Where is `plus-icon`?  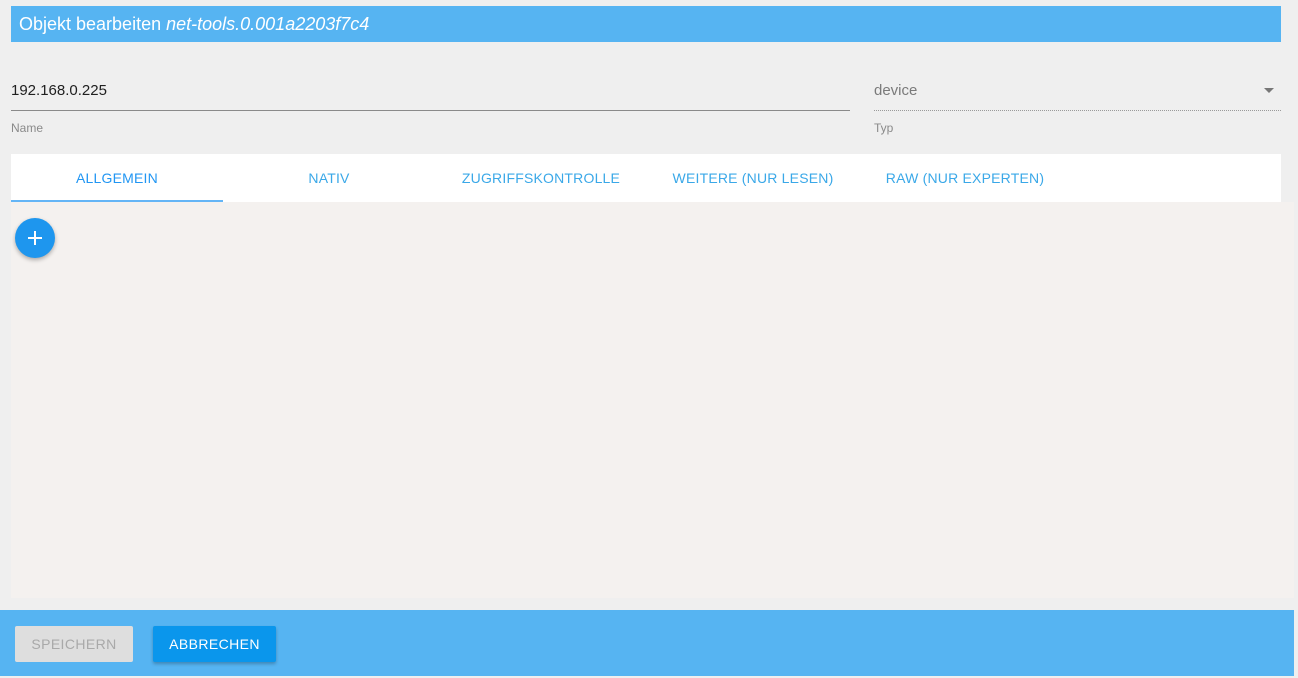 plus-icon is located at coordinates (35, 238).